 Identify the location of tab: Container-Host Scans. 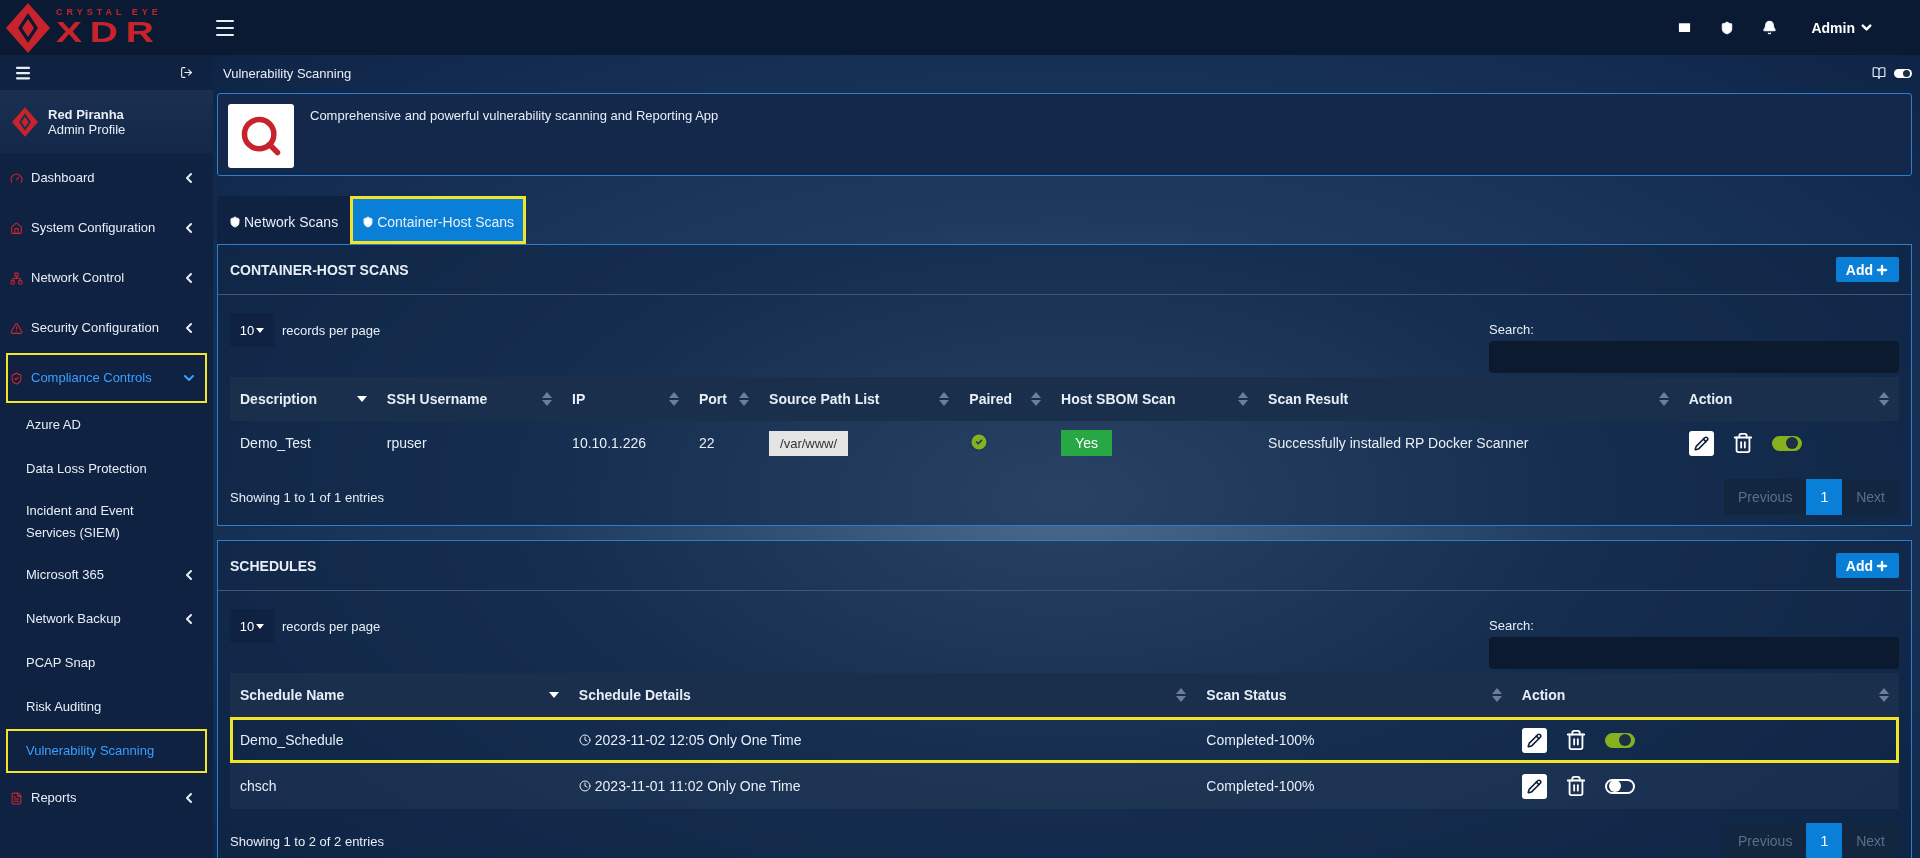
(438, 220).